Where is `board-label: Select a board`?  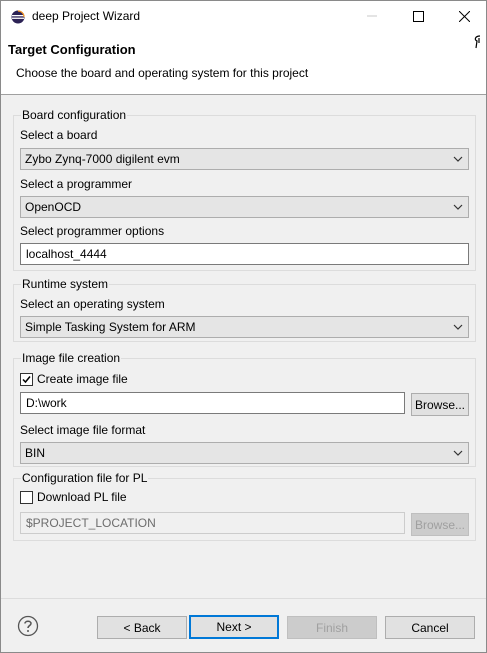
board-label: Select a board is located at coordinates (59, 135).